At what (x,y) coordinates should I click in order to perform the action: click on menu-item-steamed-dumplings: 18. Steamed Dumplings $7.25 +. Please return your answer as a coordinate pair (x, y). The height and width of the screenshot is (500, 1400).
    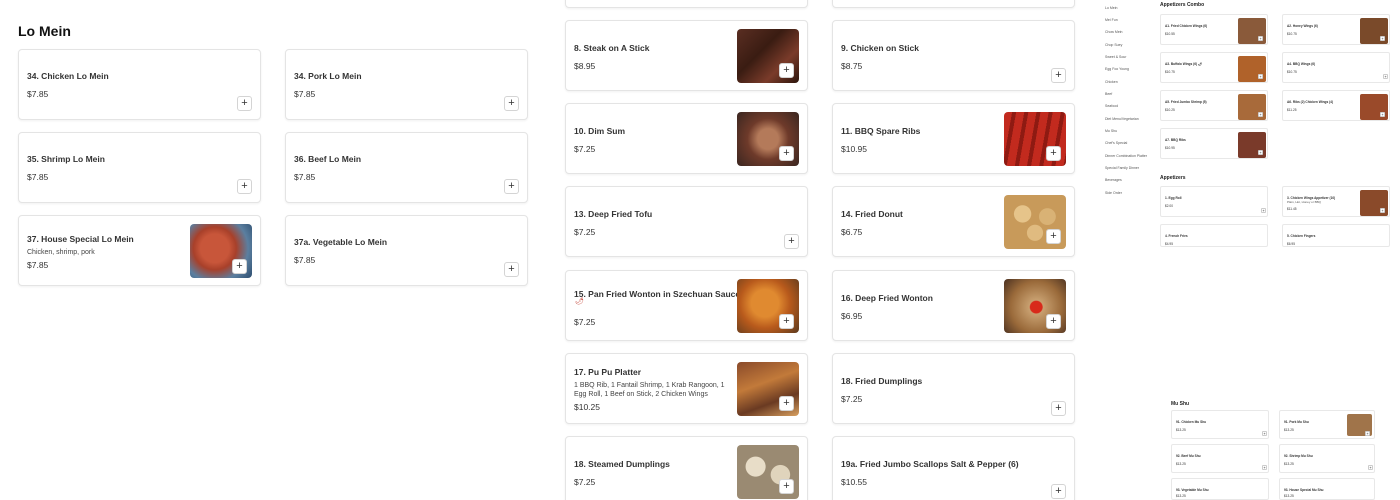
    Looking at the image, I should click on (686, 468).